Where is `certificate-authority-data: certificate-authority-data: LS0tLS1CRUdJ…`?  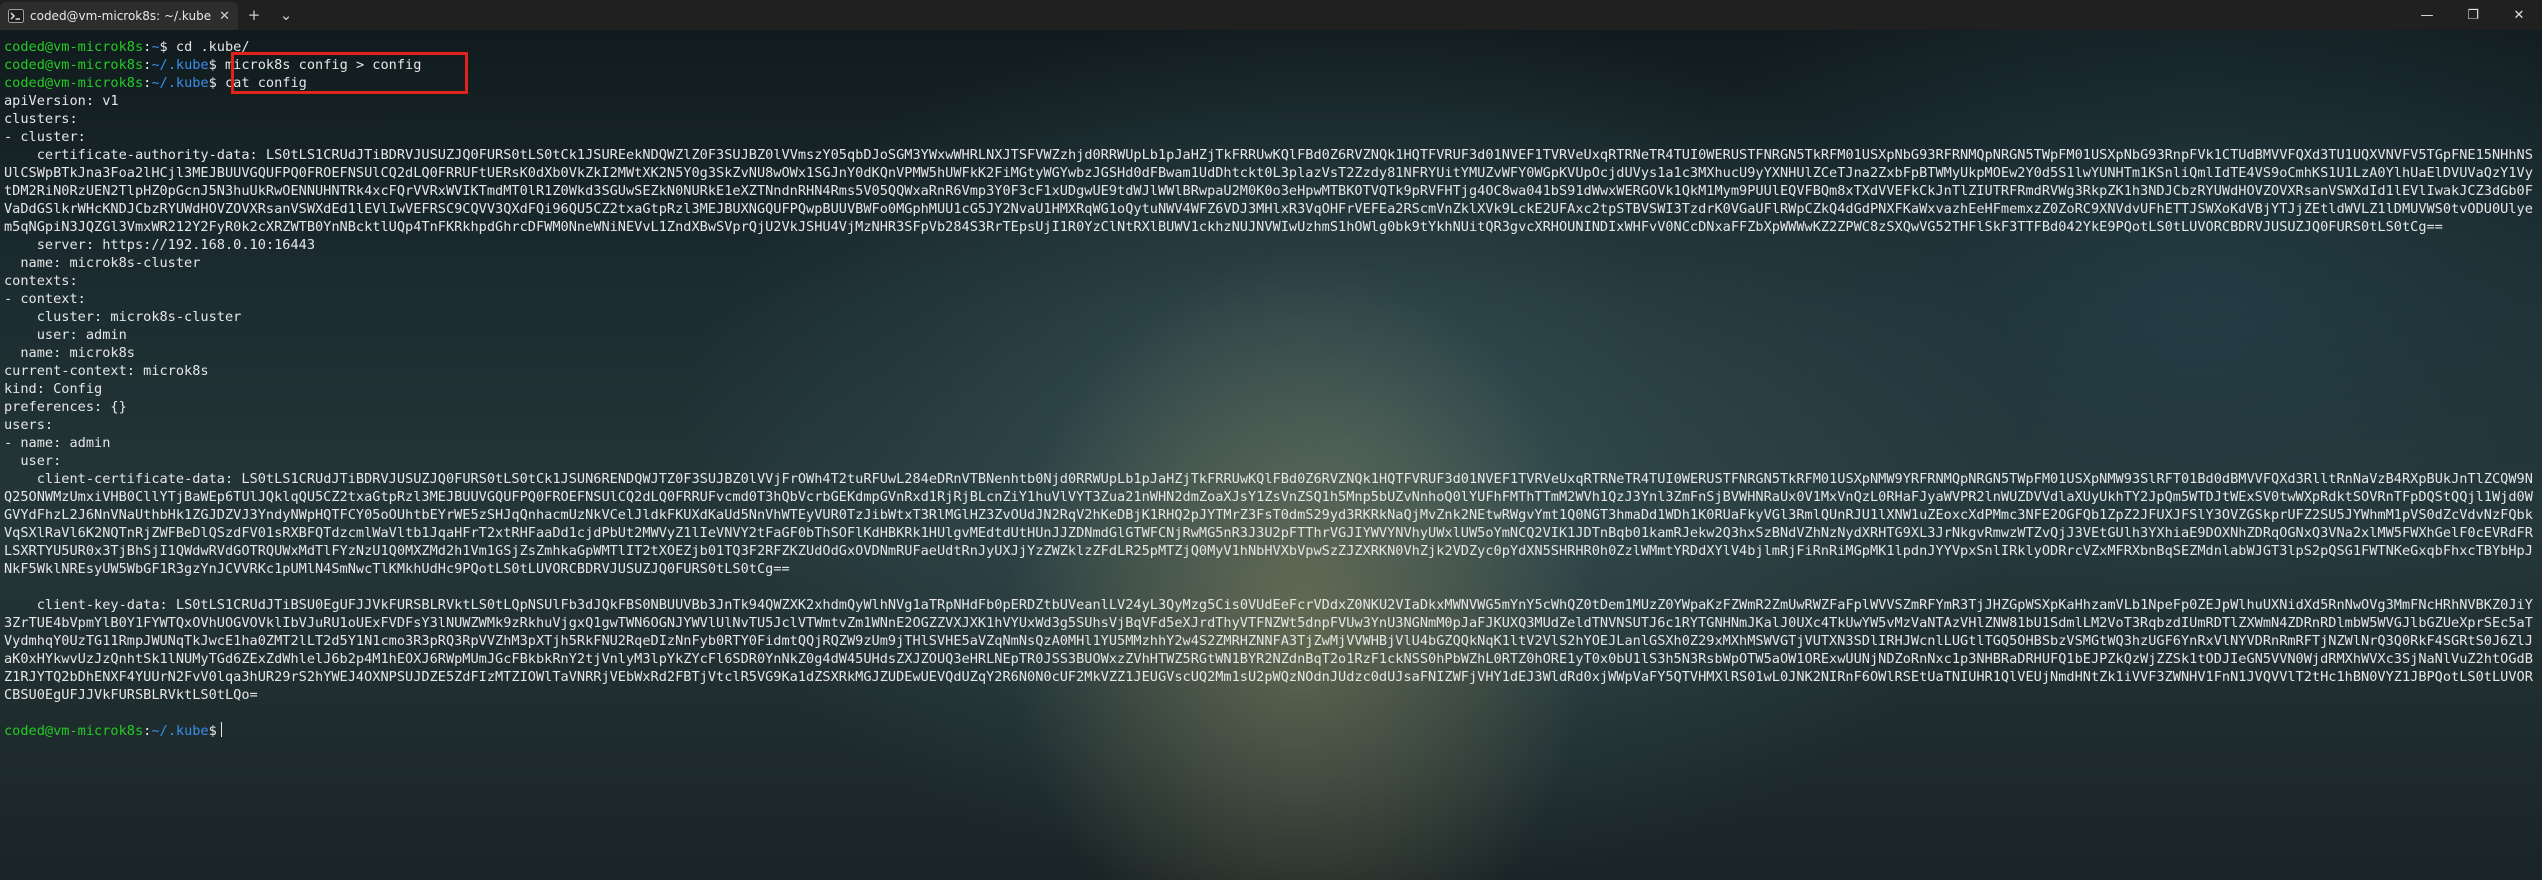 certificate-authority-data: certificate-authority-data: LS0tLS1CRUdJ… is located at coordinates (1268, 191).